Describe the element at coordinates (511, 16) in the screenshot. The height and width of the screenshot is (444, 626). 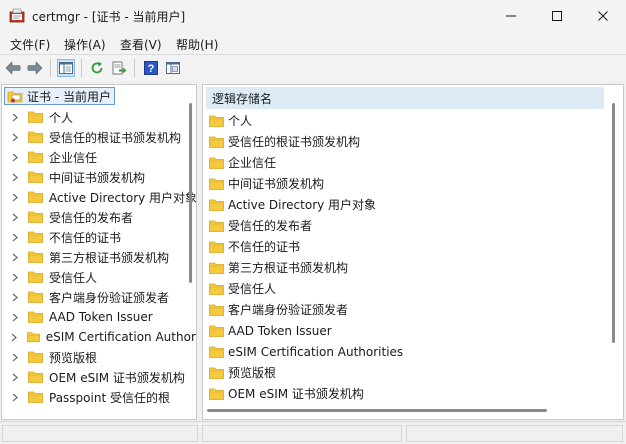
I see `minimize-button` at that location.